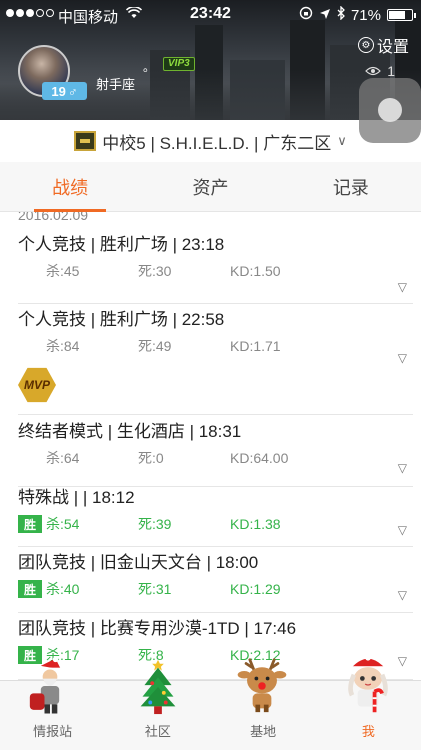  Describe the element at coordinates (45, 685) in the screenshot. I see `santa-icon` at that location.